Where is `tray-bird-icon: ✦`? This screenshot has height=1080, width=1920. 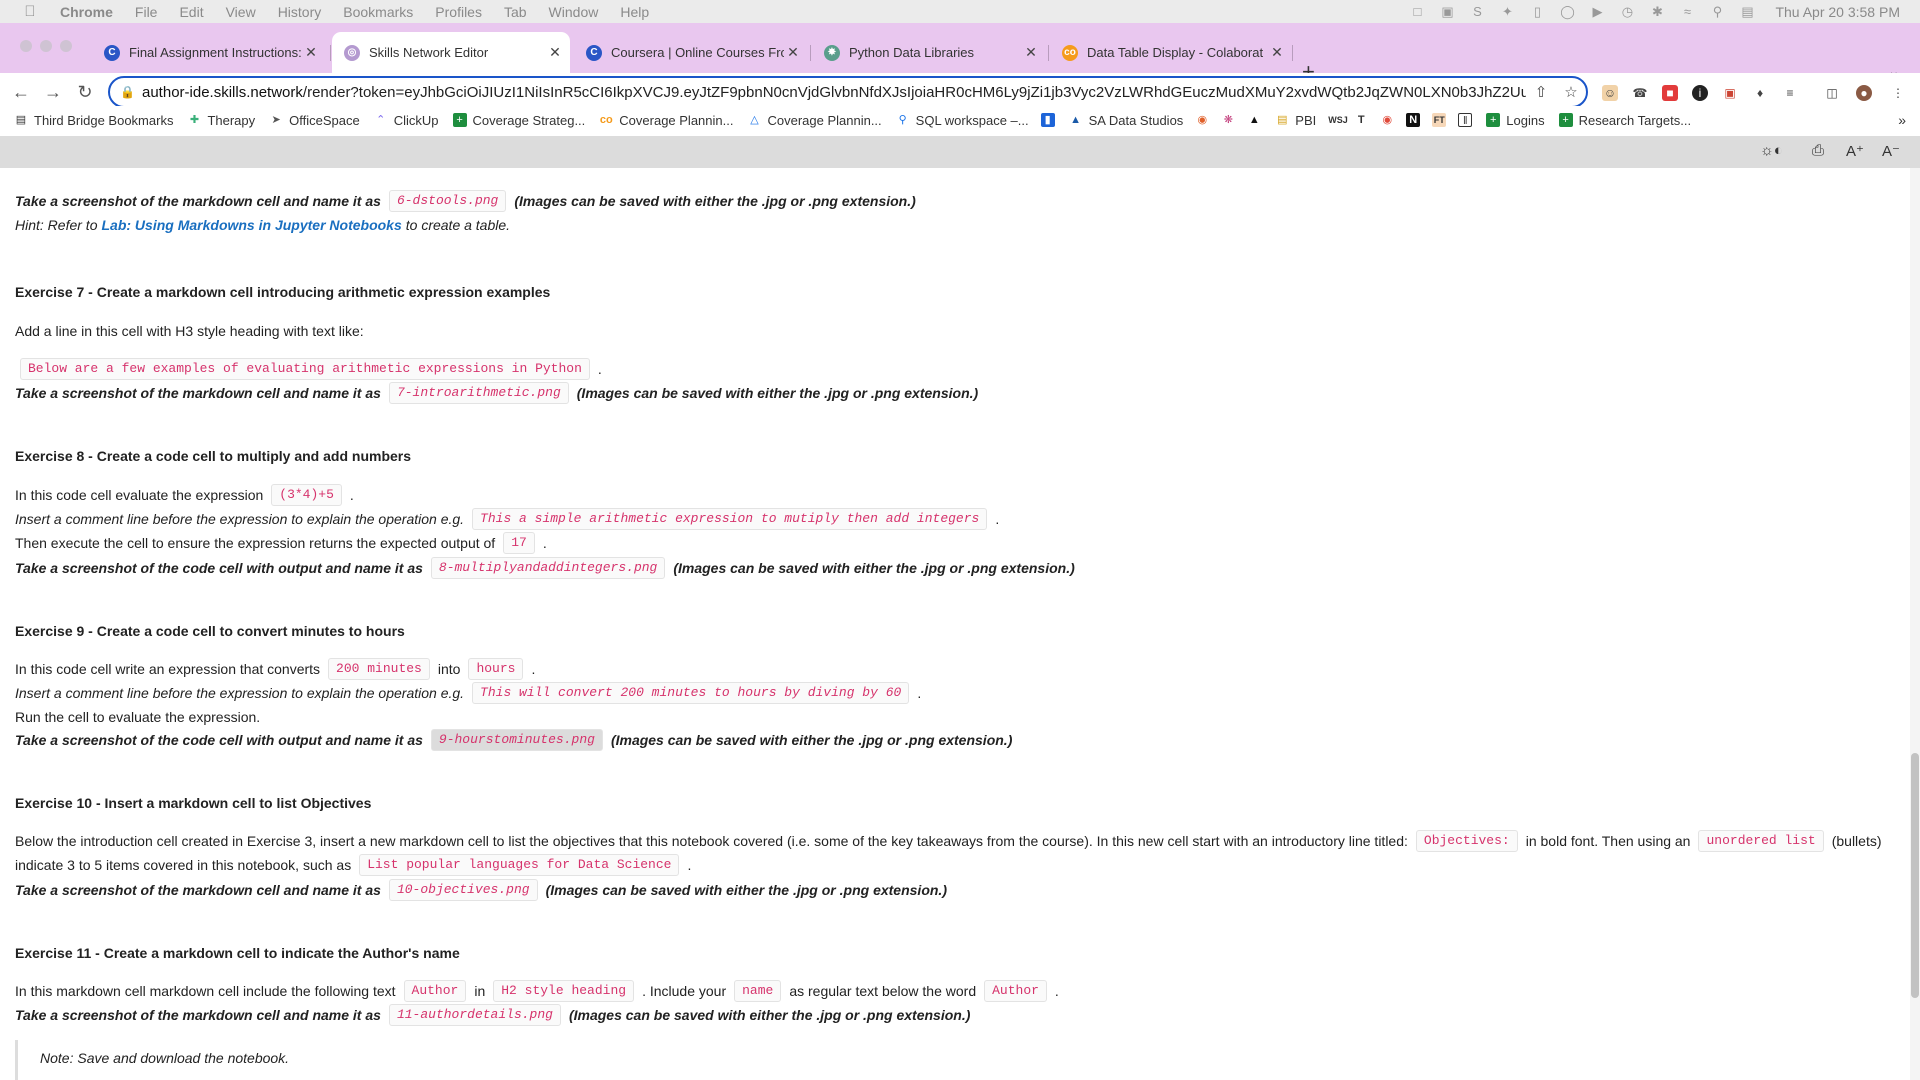 tray-bird-icon: ✦ is located at coordinates (1507, 11).